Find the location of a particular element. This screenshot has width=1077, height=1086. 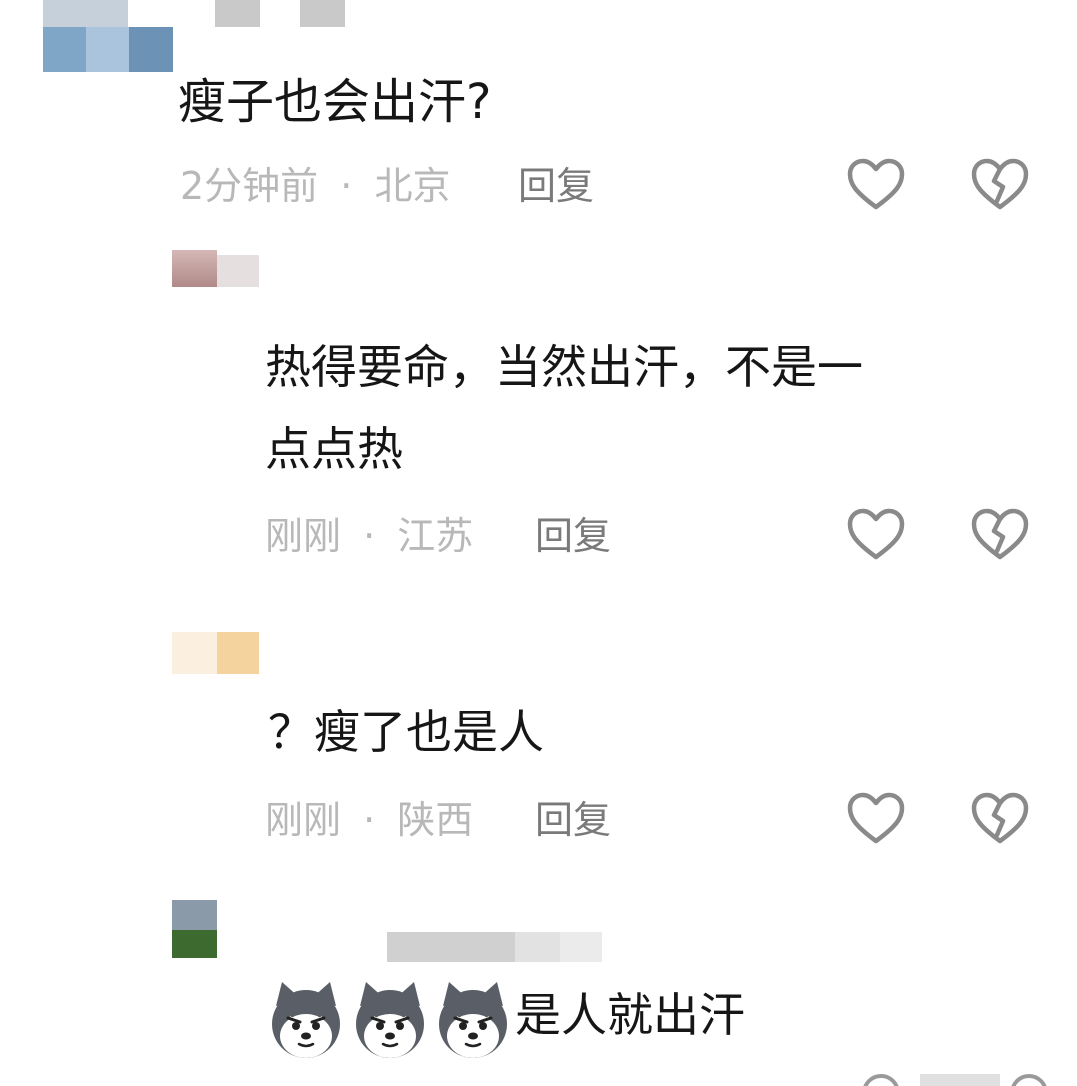

comment-meta: 2分钟前 · 北京 is located at coordinates (315, 186).